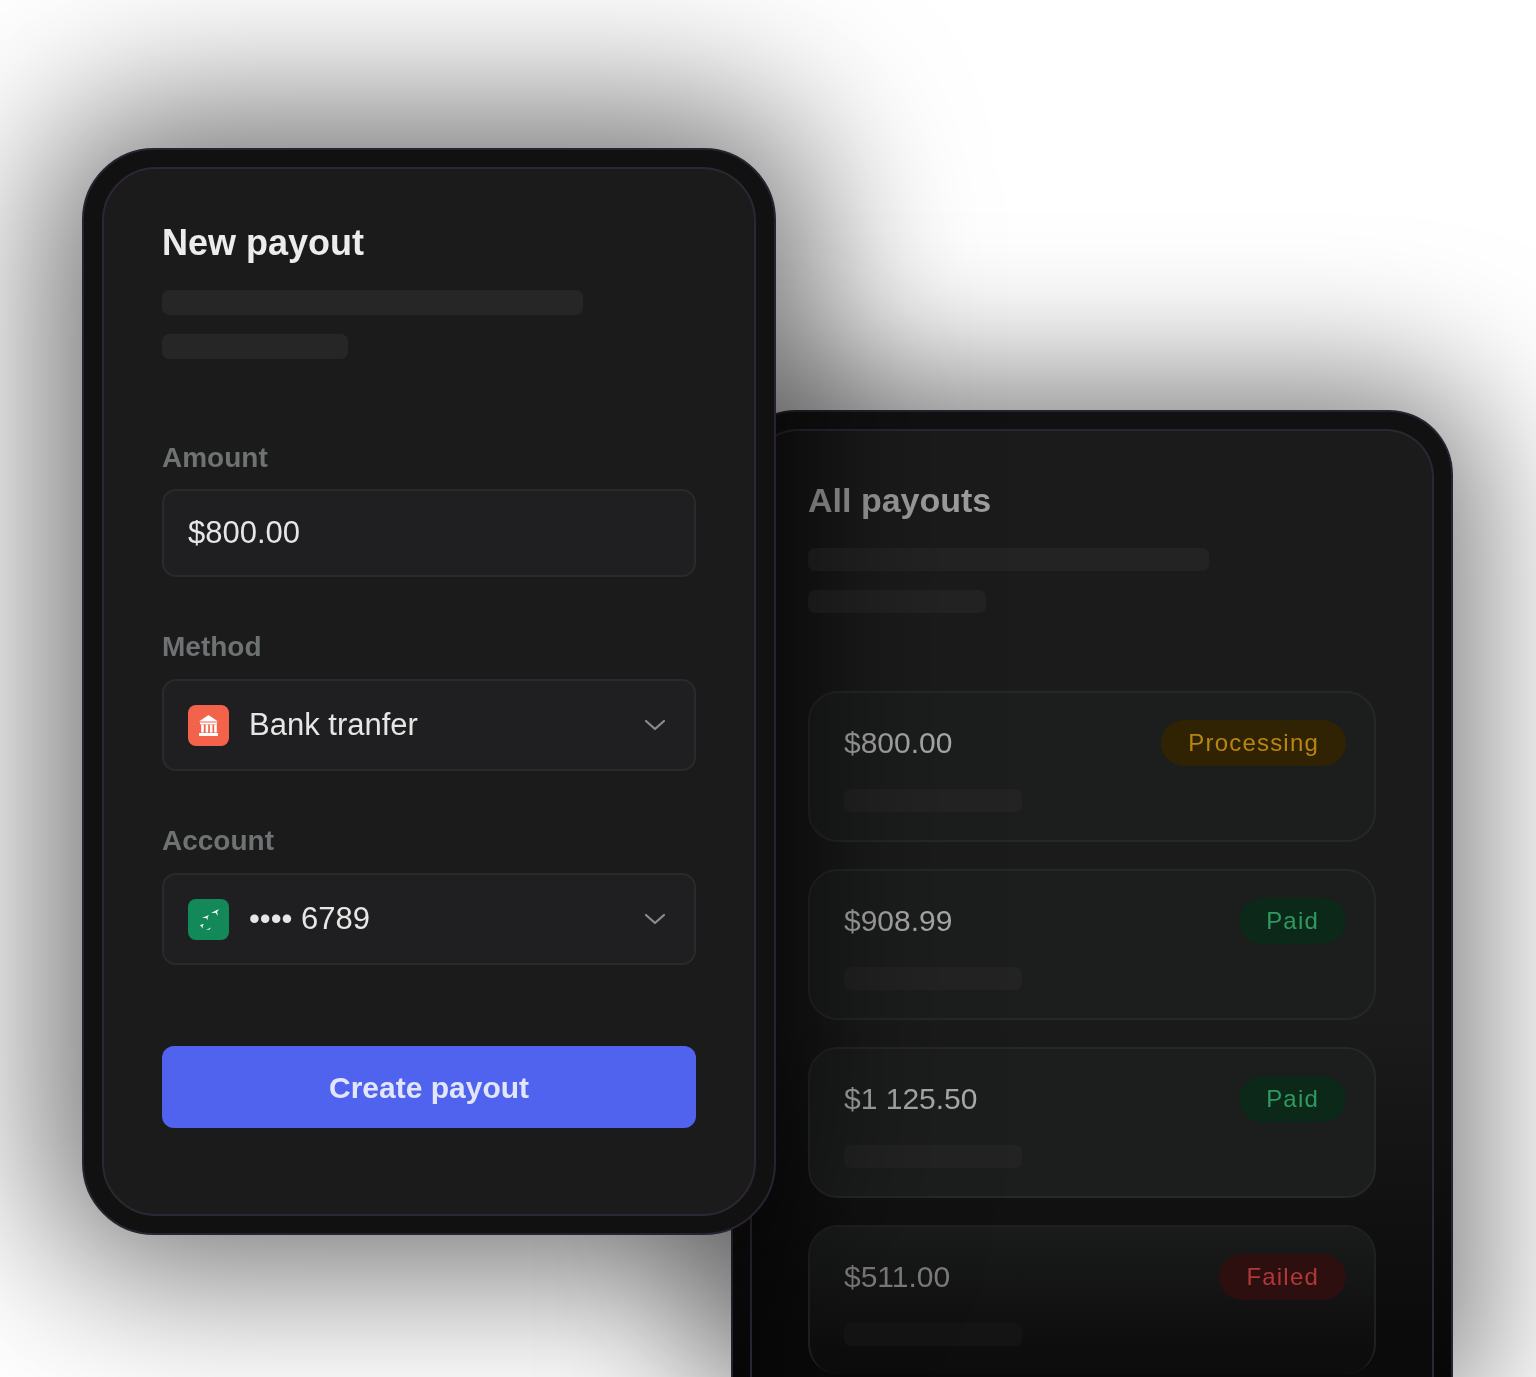  I want to click on payout-card: $1 125.50 Paid, so click(1092, 1122).